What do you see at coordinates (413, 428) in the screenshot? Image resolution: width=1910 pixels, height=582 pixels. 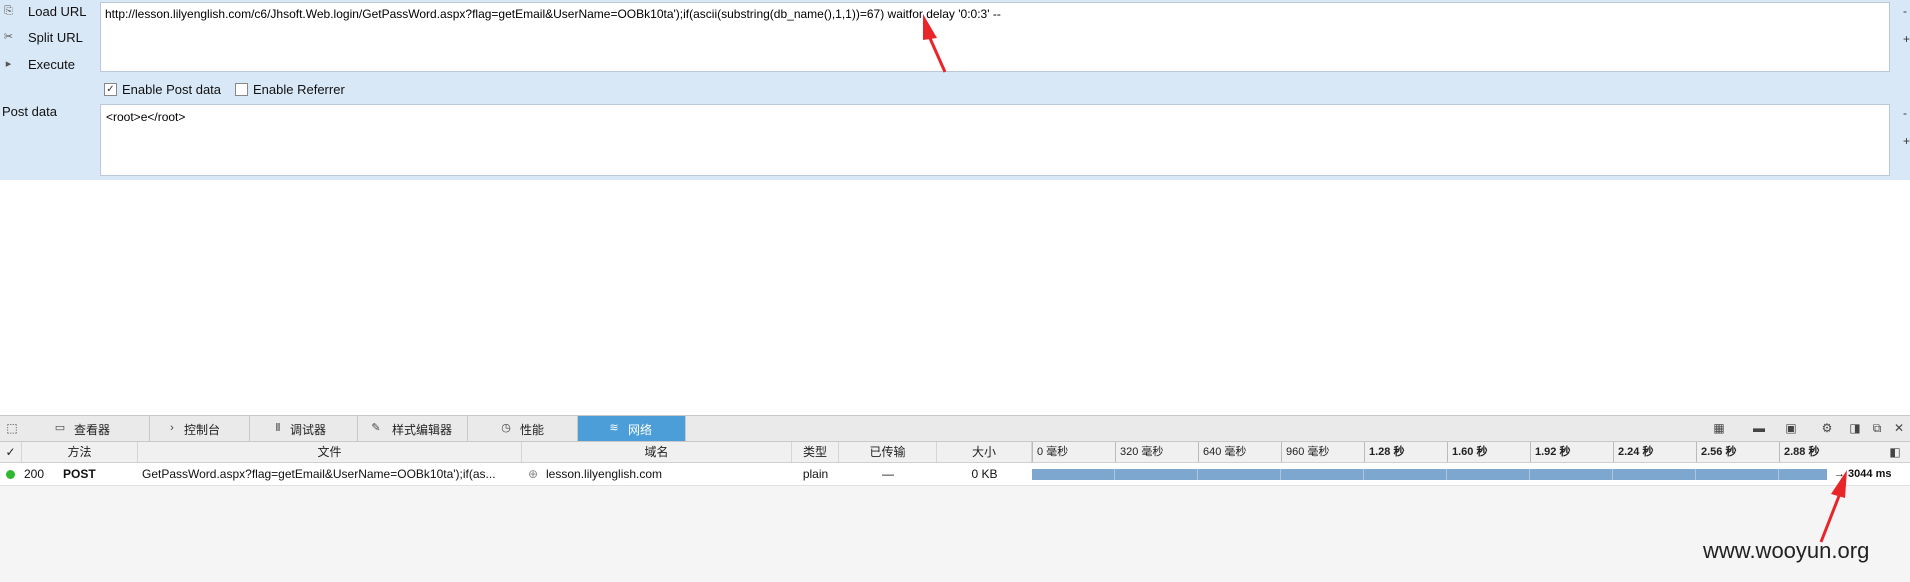 I see `tab-style-editor: ✎ 样式编辑器` at bounding box center [413, 428].